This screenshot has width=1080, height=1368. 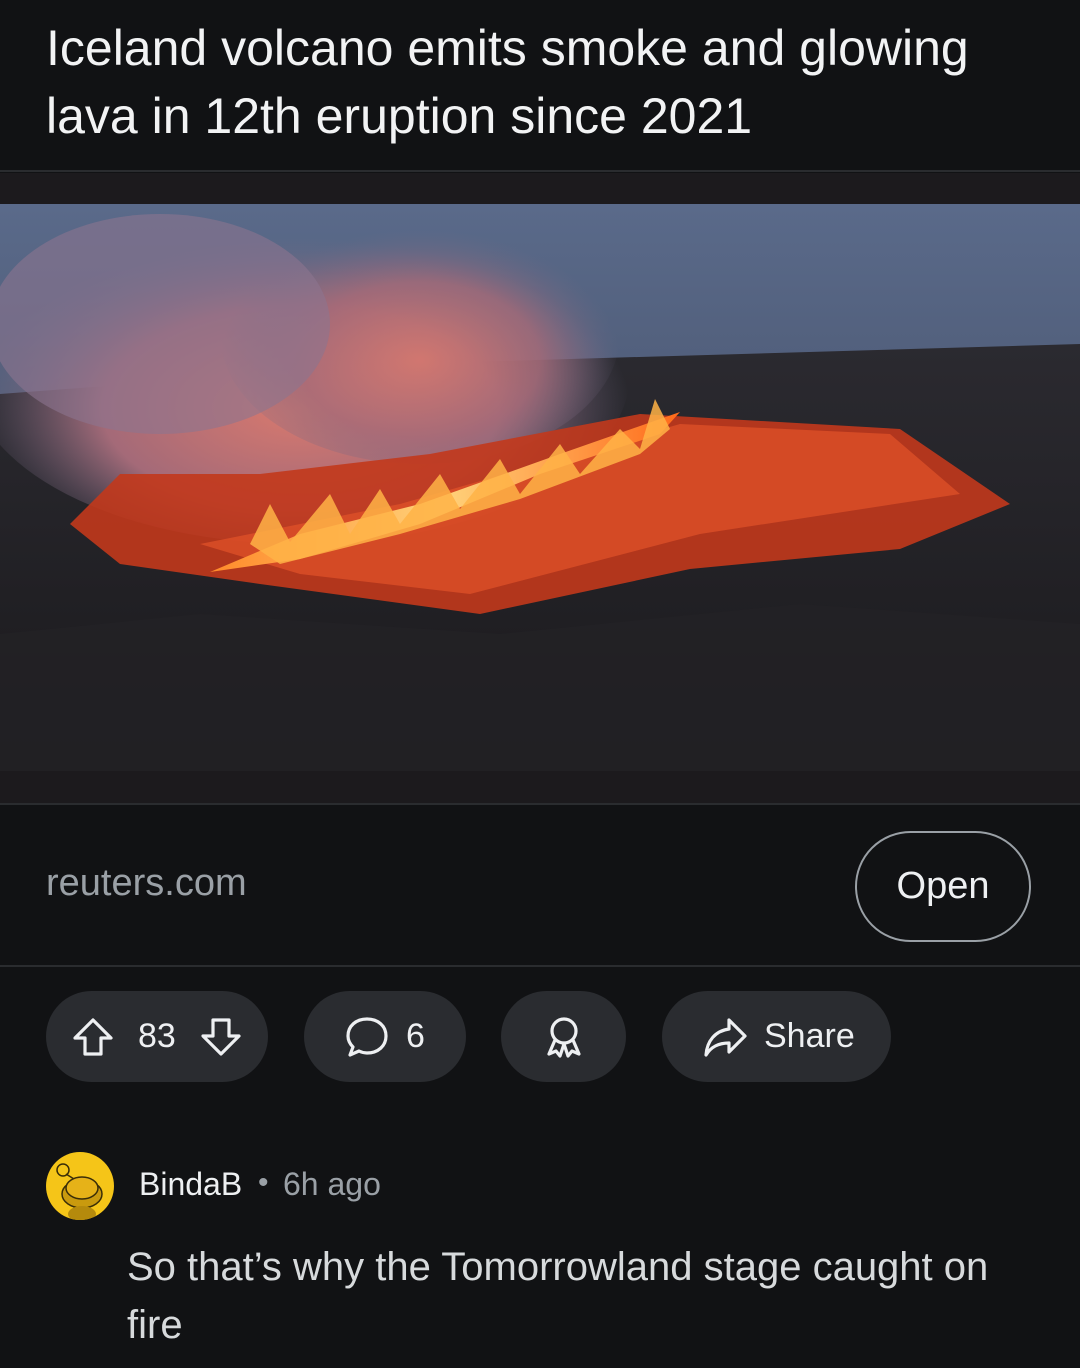 What do you see at coordinates (943, 886) in the screenshot?
I see `open-link-button: Open` at bounding box center [943, 886].